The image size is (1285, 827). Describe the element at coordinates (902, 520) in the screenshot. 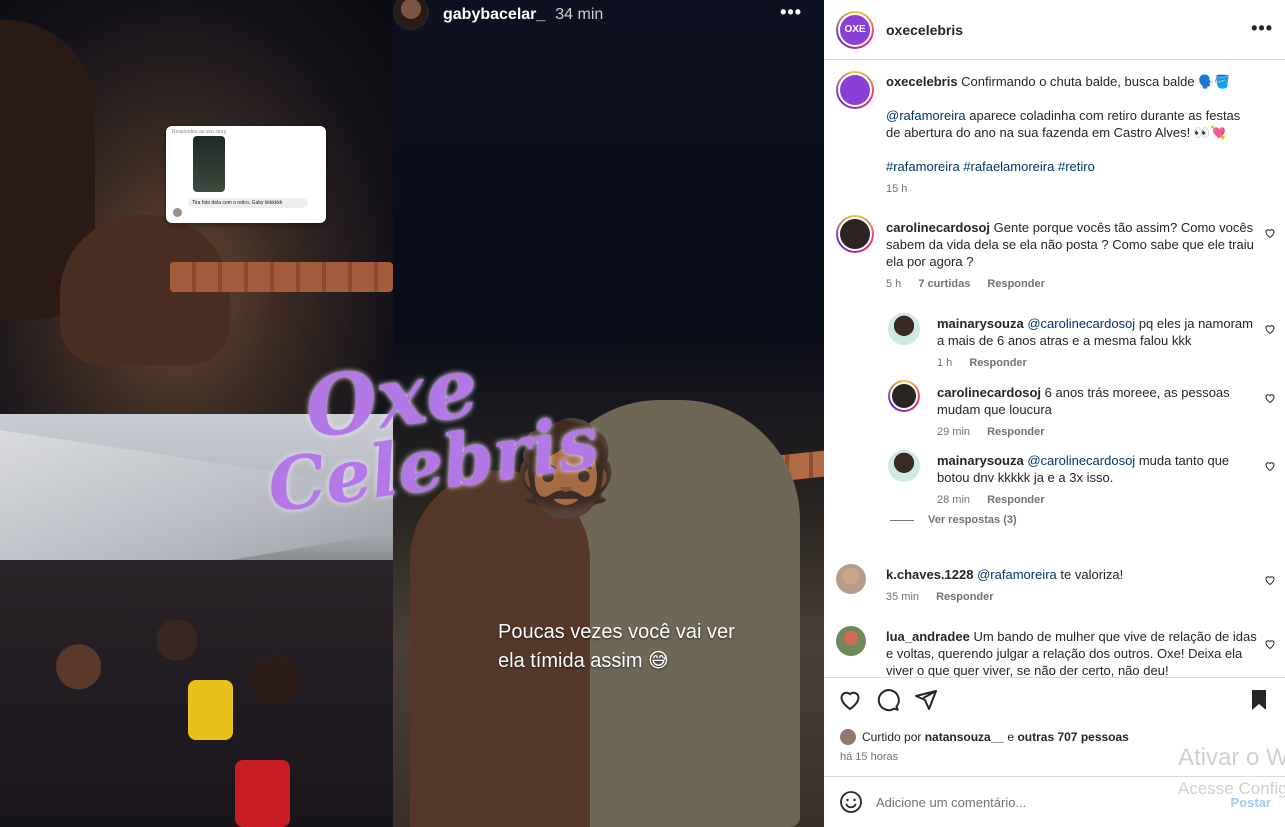

I see `view-replies-line` at that location.